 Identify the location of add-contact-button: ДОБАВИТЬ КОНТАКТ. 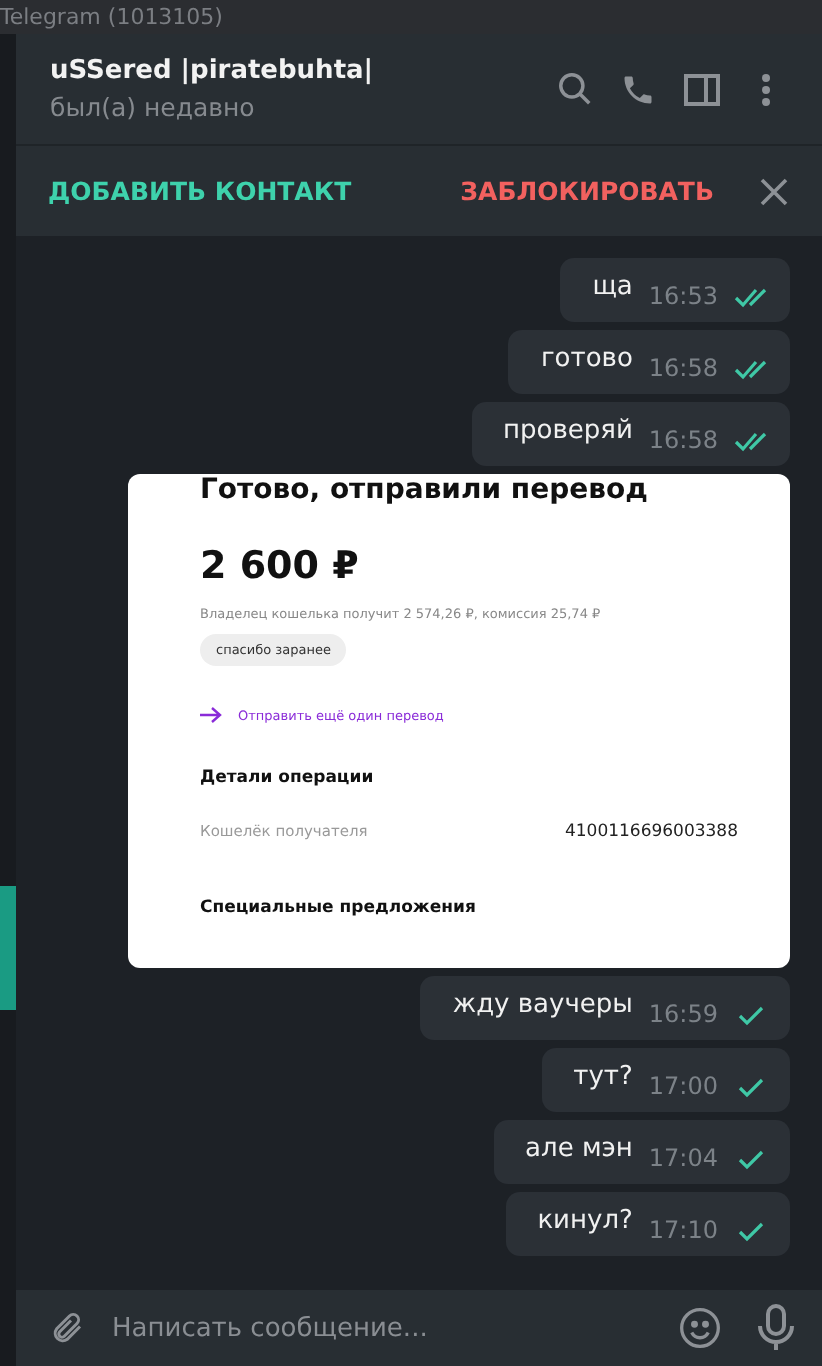
(200, 191).